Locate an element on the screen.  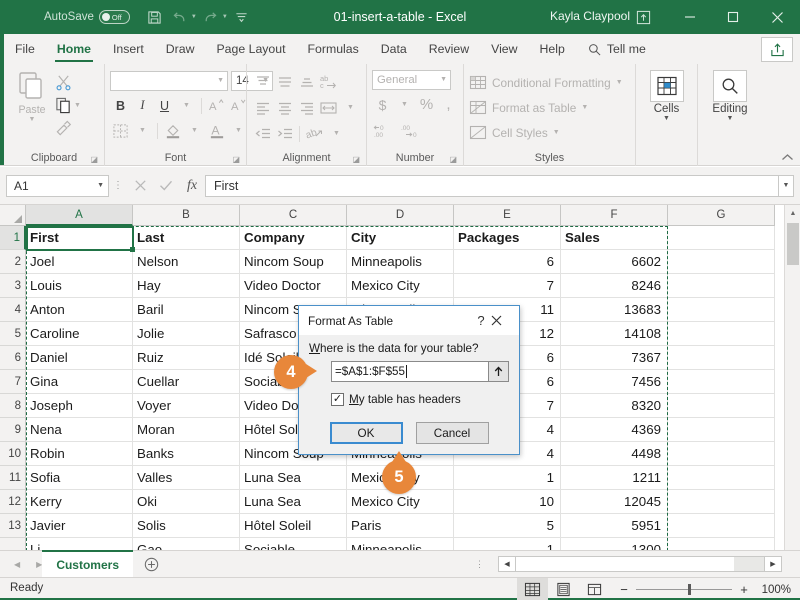
column-header-e: E is located at coordinates (507, 215).